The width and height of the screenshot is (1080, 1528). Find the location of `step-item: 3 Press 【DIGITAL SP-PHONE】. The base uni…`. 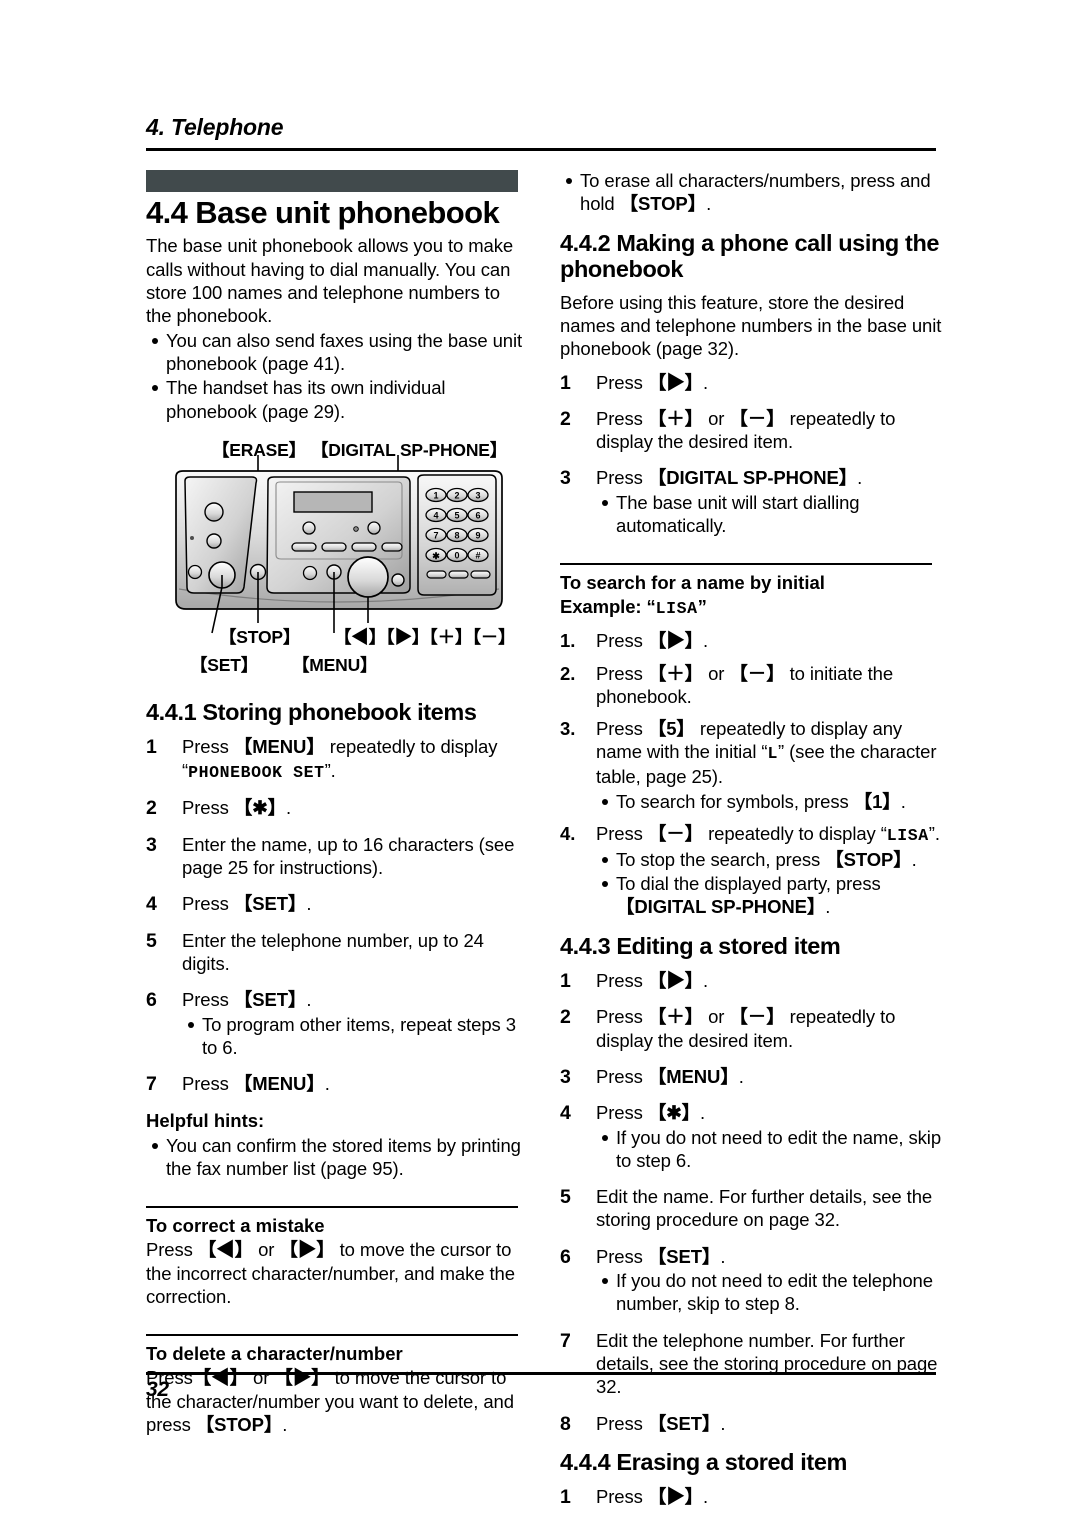

step-item: 3 Press 【DIGITAL SP-PHONE】. The base uni… is located at coordinates (751, 501).